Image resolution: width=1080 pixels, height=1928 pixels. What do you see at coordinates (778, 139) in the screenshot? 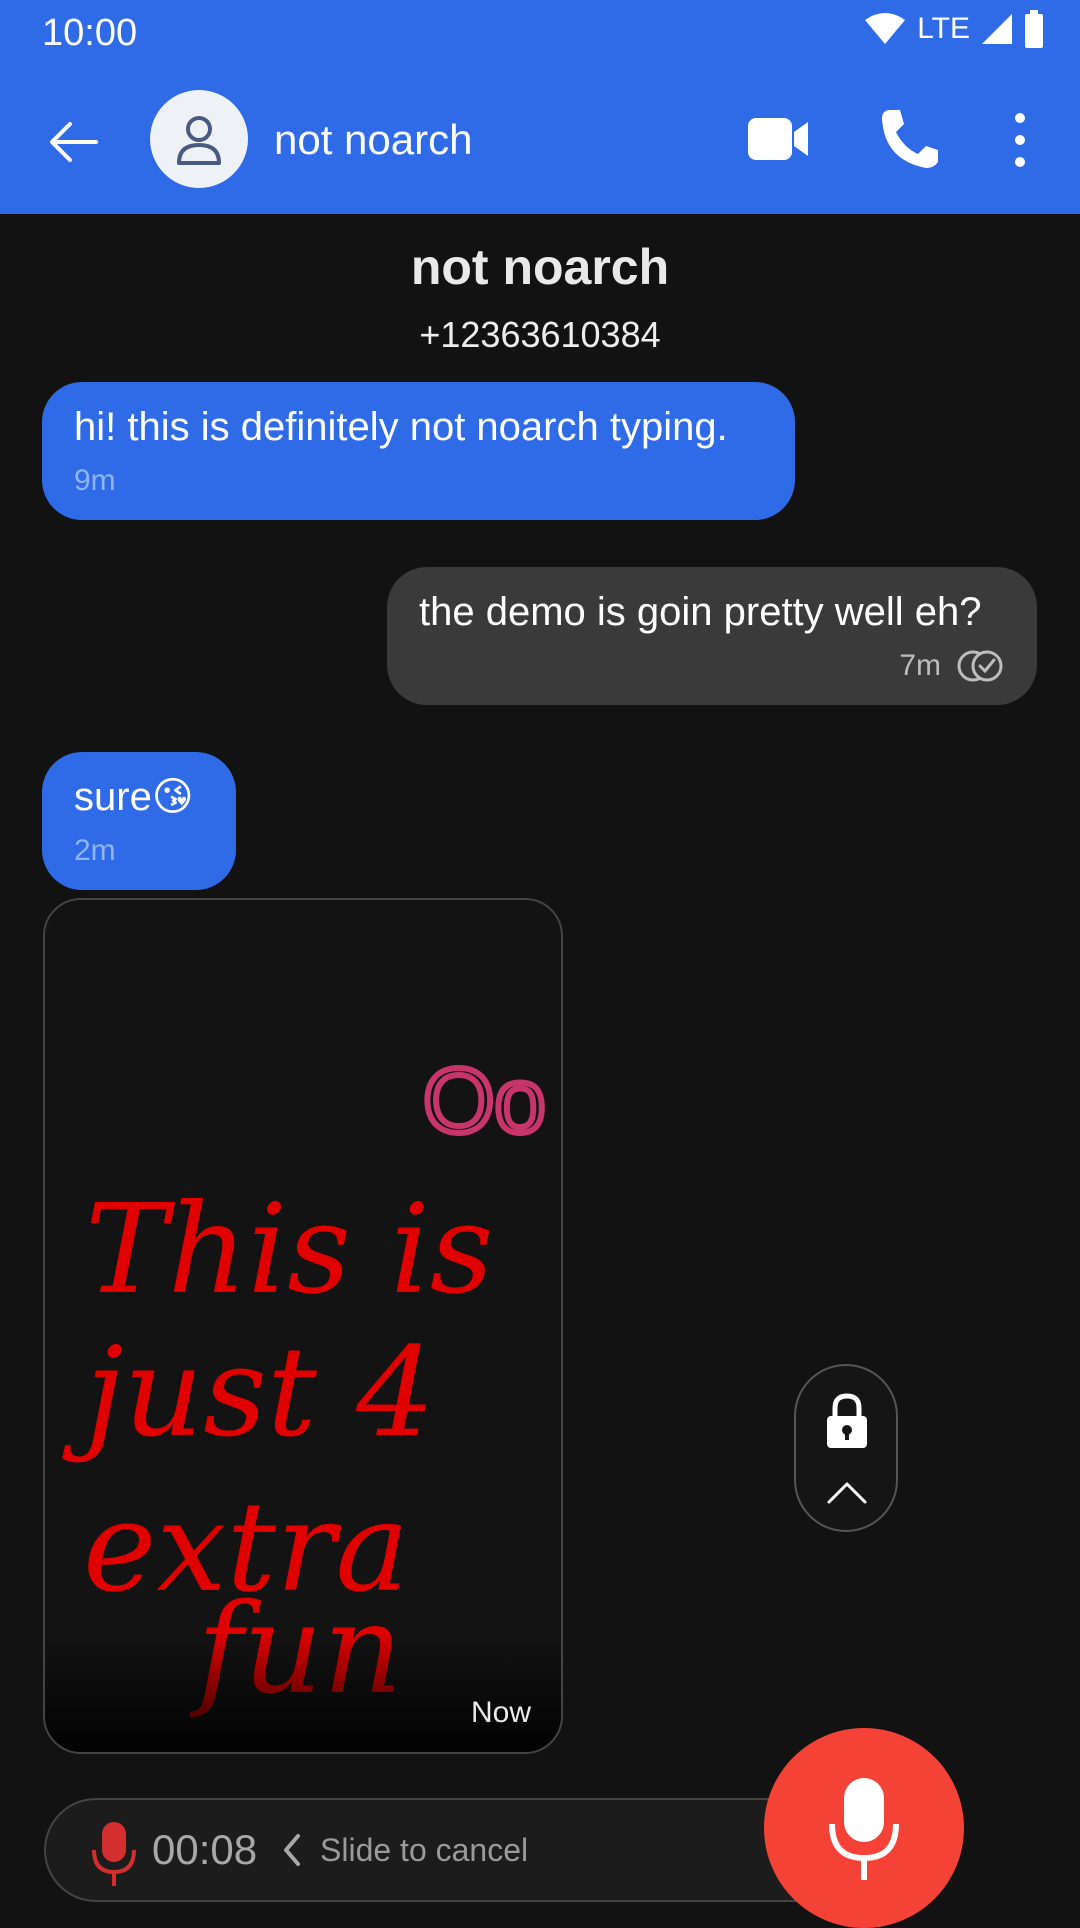
I see `video-call-icon` at bounding box center [778, 139].